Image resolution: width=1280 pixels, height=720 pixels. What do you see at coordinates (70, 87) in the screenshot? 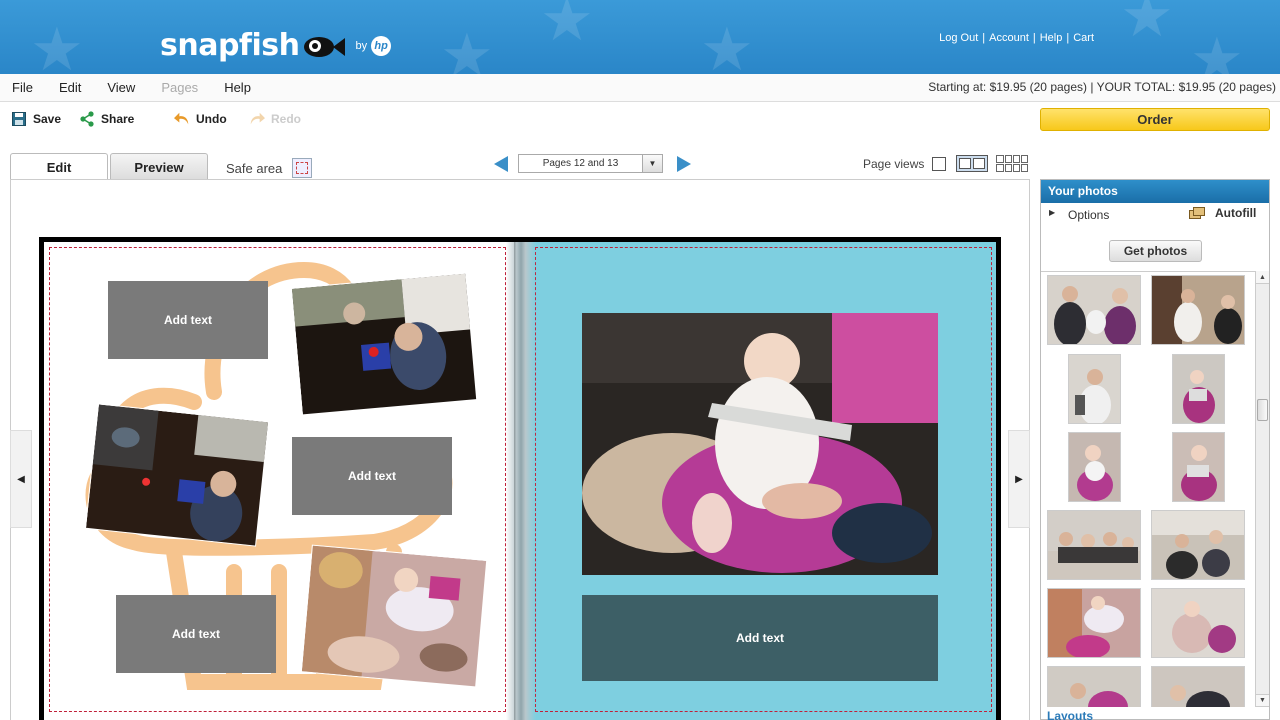
I see `menu-edit: Edit` at bounding box center [70, 87].